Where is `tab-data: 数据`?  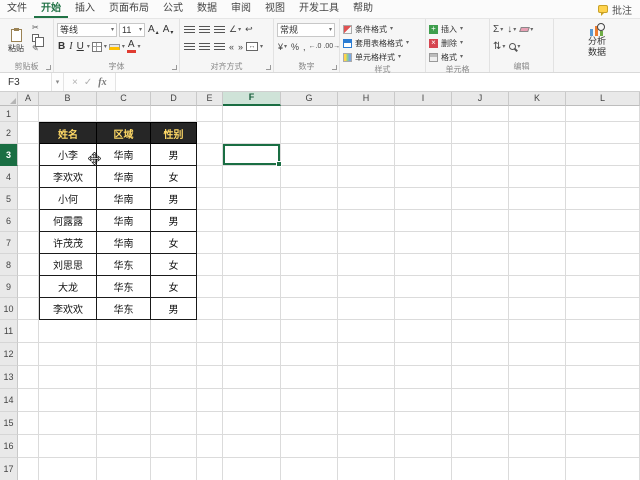
tab-data: 数据 is located at coordinates (207, 9).